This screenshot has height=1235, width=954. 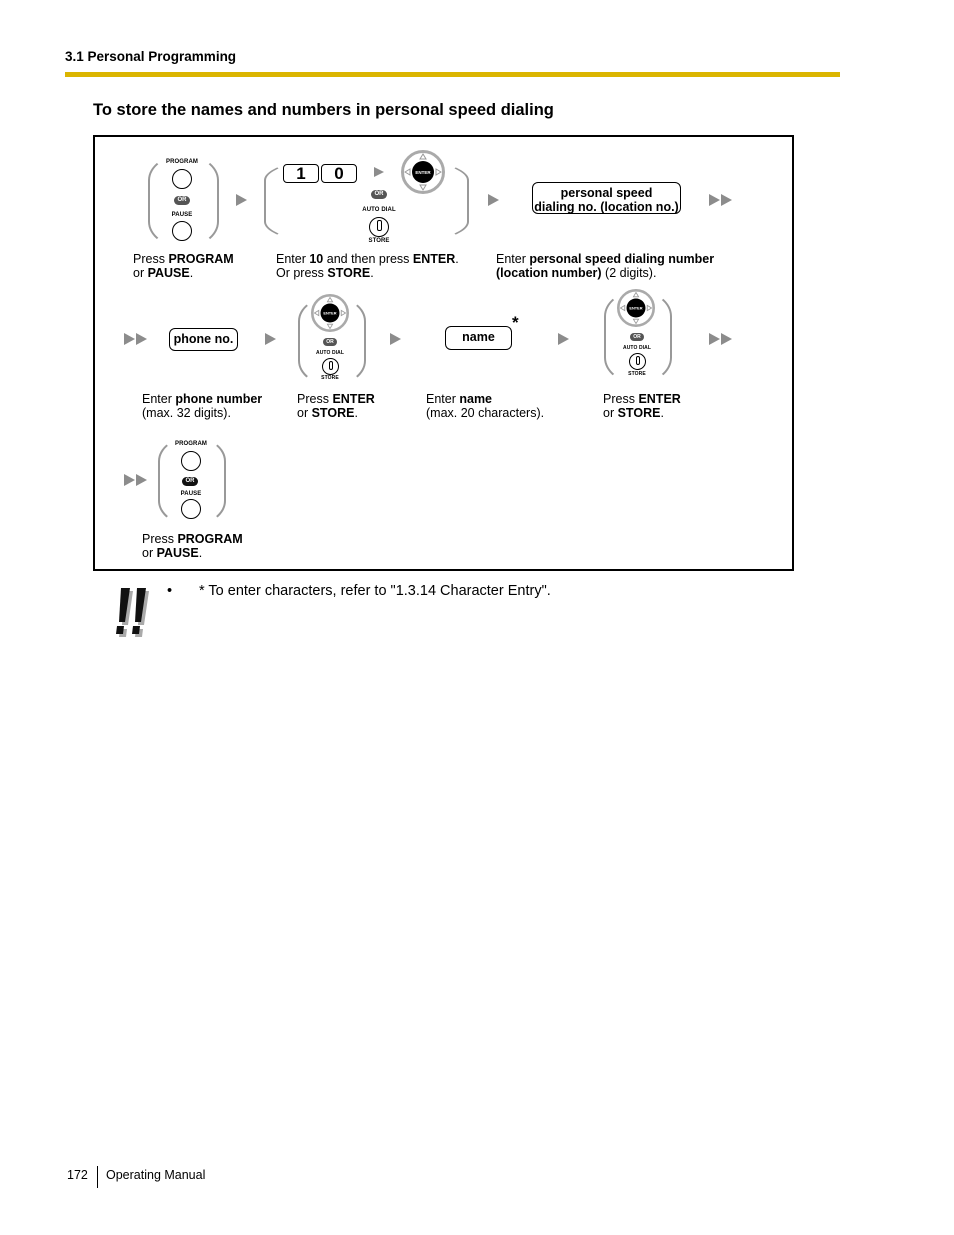 I want to click on step5-caption: Press ENTER or STORE., so click(x=336, y=406).